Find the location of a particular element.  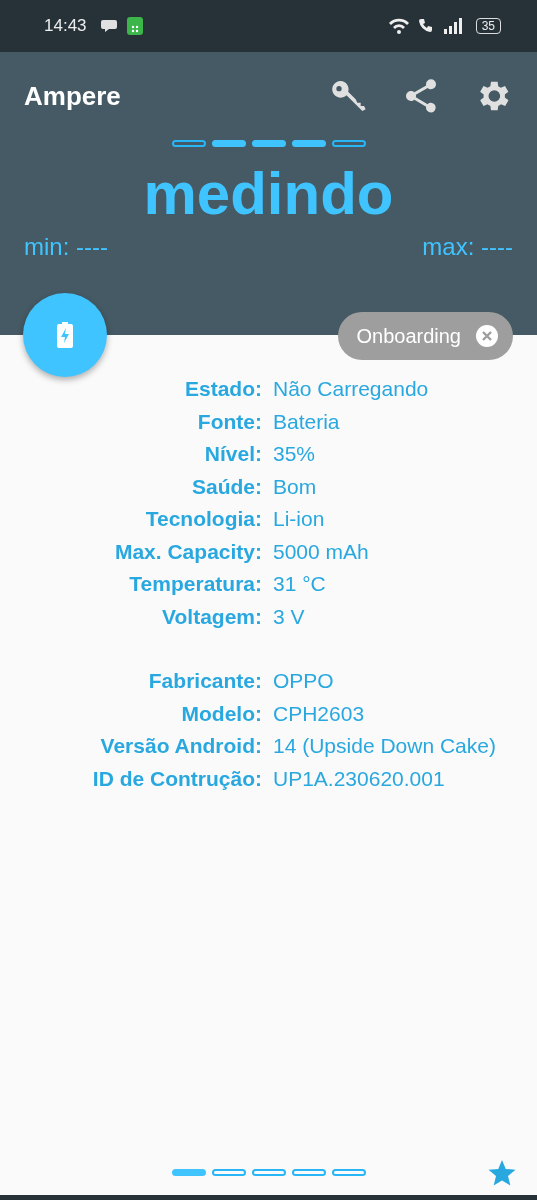

info-value: UP1A.230620.001 is located at coordinates (359, 778).